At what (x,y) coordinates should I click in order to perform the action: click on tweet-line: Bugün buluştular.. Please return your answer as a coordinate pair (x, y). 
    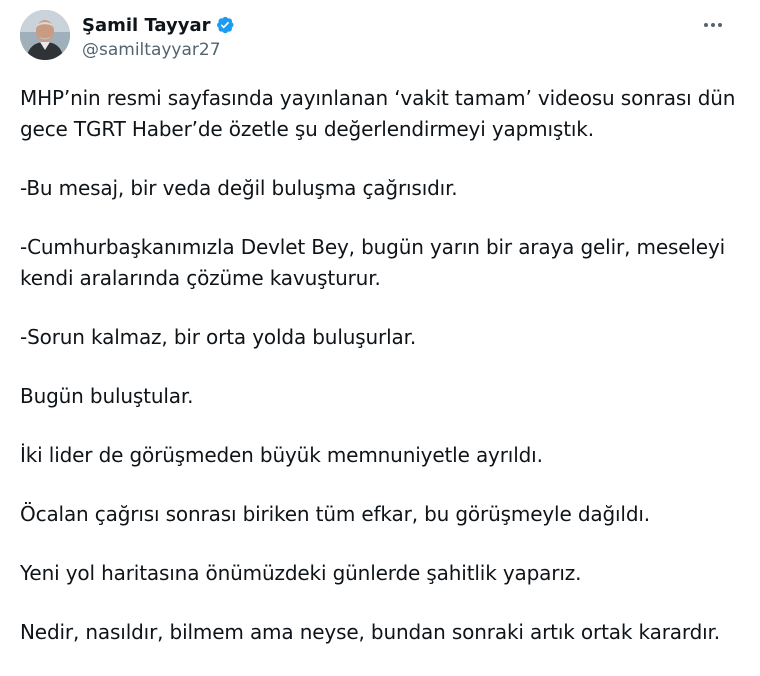
    Looking at the image, I should click on (107, 396).